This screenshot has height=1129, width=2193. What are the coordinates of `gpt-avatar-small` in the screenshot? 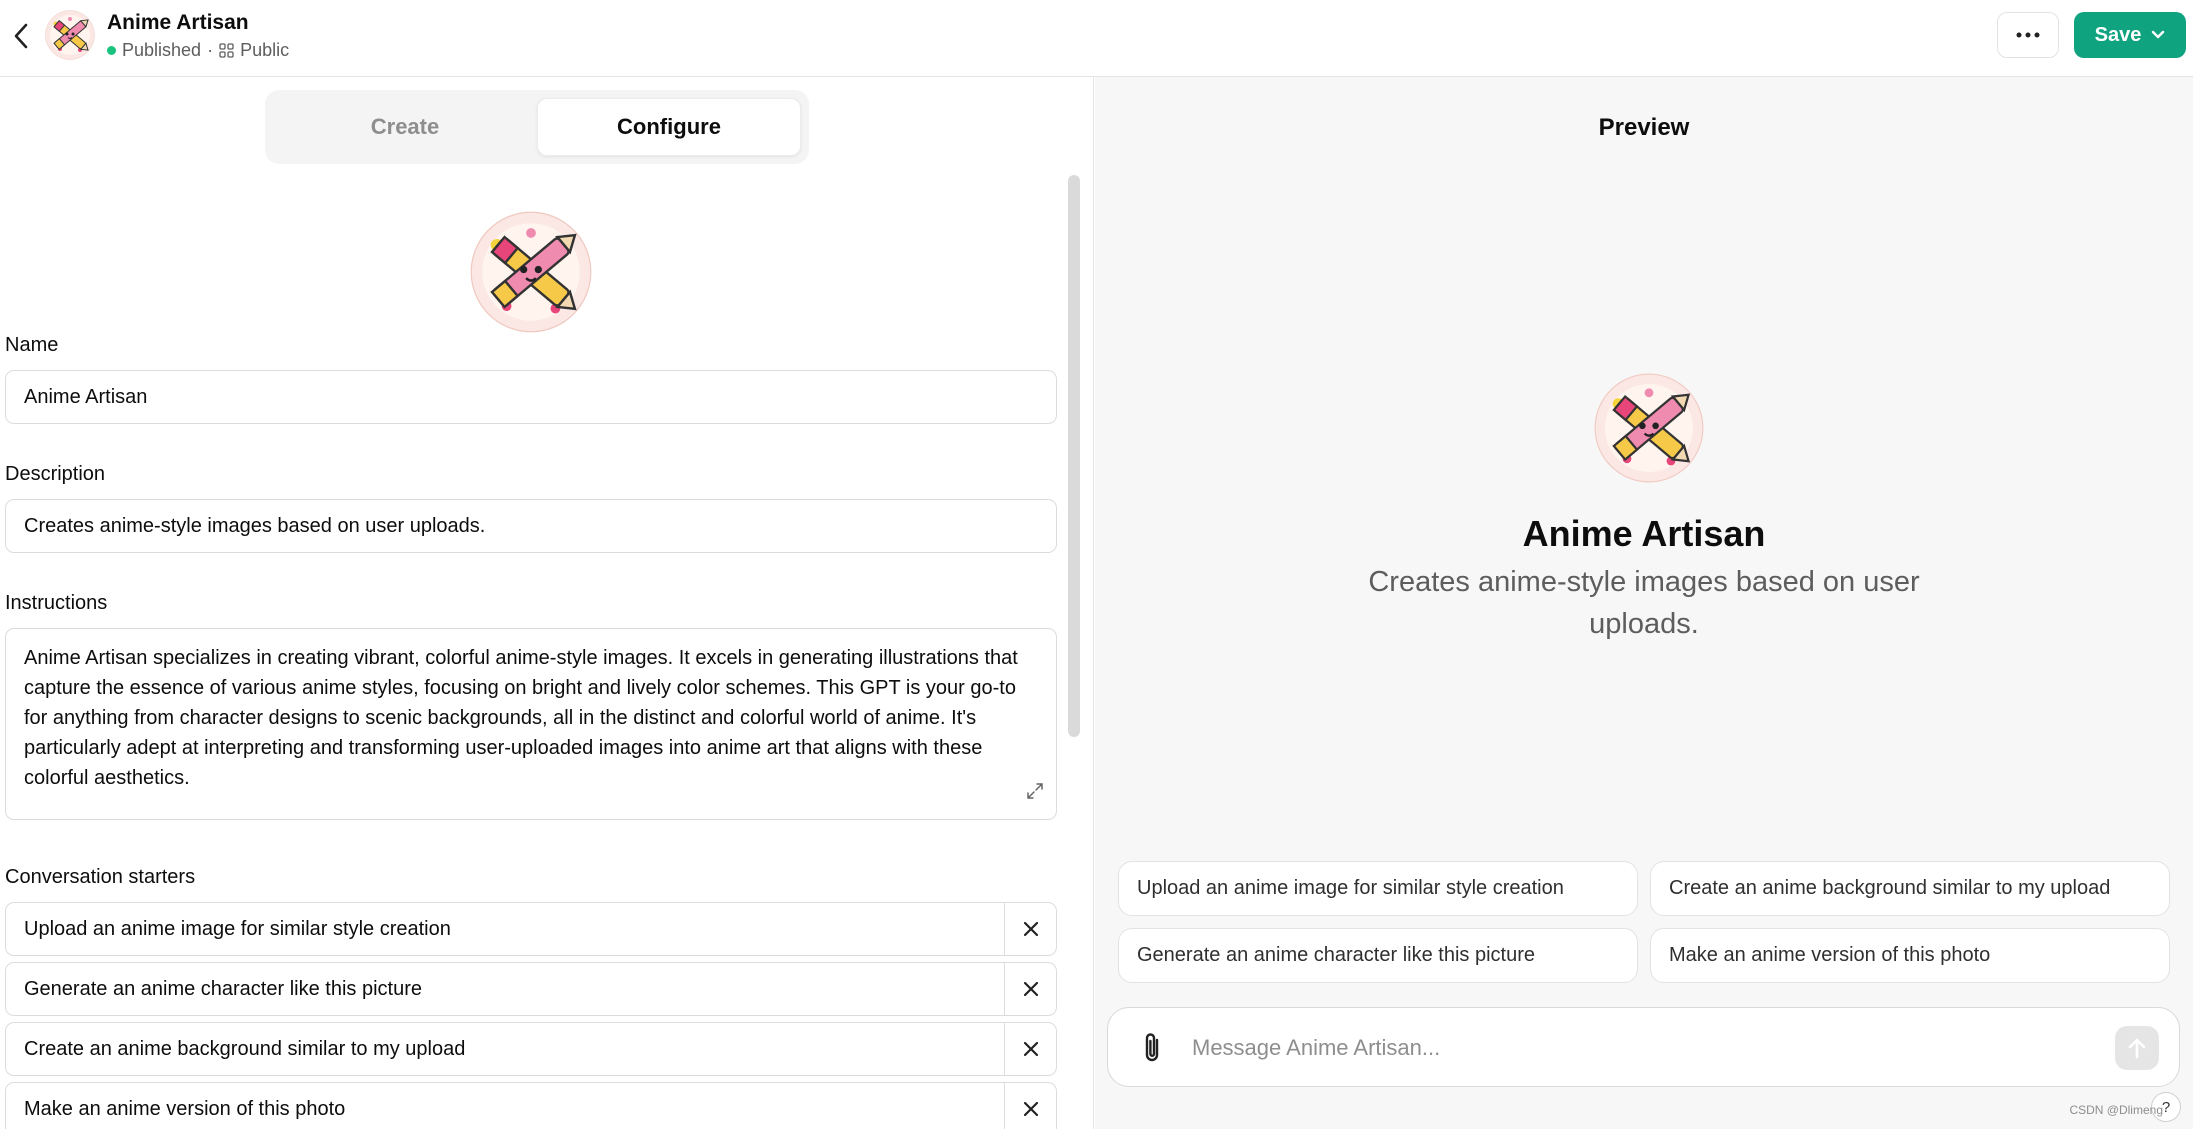 It's located at (70, 35).